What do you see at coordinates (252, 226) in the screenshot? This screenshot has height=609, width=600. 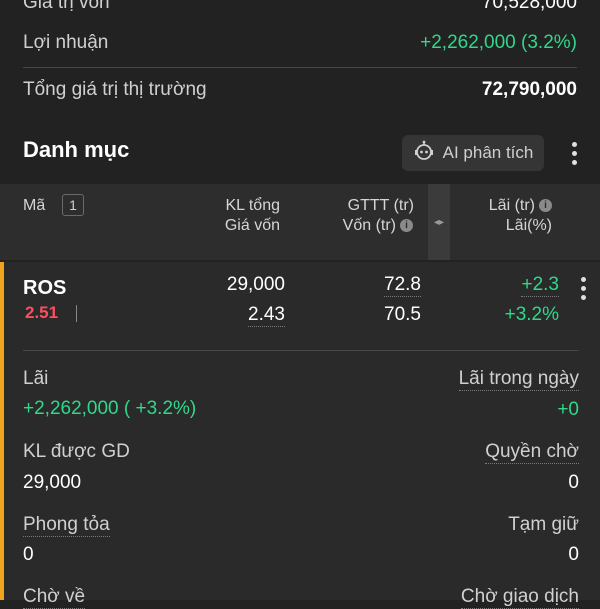 I see `col-cost-price-header: Giá vốn` at bounding box center [252, 226].